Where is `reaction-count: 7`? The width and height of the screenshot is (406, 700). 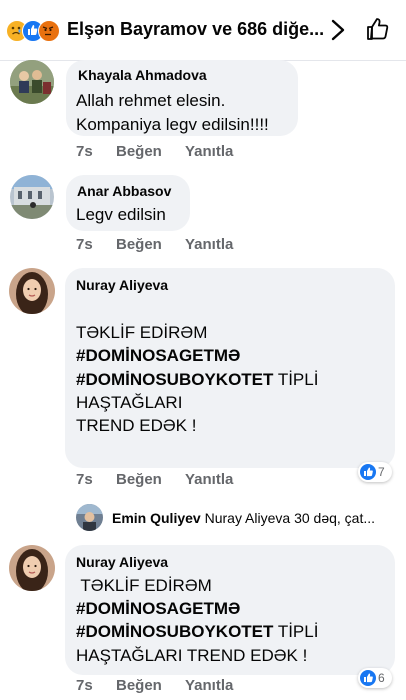 reaction-count: 7 is located at coordinates (381, 472).